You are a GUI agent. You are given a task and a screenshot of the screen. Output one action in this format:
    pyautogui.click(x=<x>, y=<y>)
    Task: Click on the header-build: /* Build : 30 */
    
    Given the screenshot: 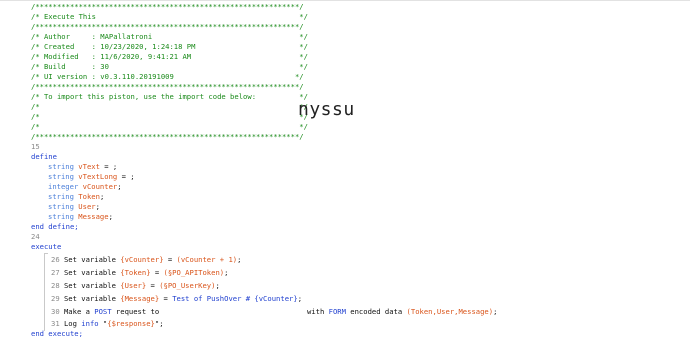 What is the action you would take?
    pyautogui.click(x=169, y=66)
    